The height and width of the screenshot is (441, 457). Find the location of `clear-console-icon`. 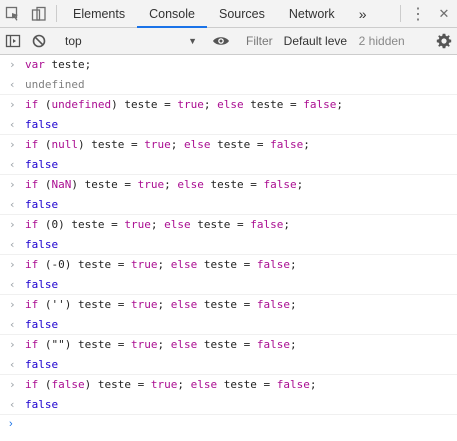

clear-console-icon is located at coordinates (39, 41).